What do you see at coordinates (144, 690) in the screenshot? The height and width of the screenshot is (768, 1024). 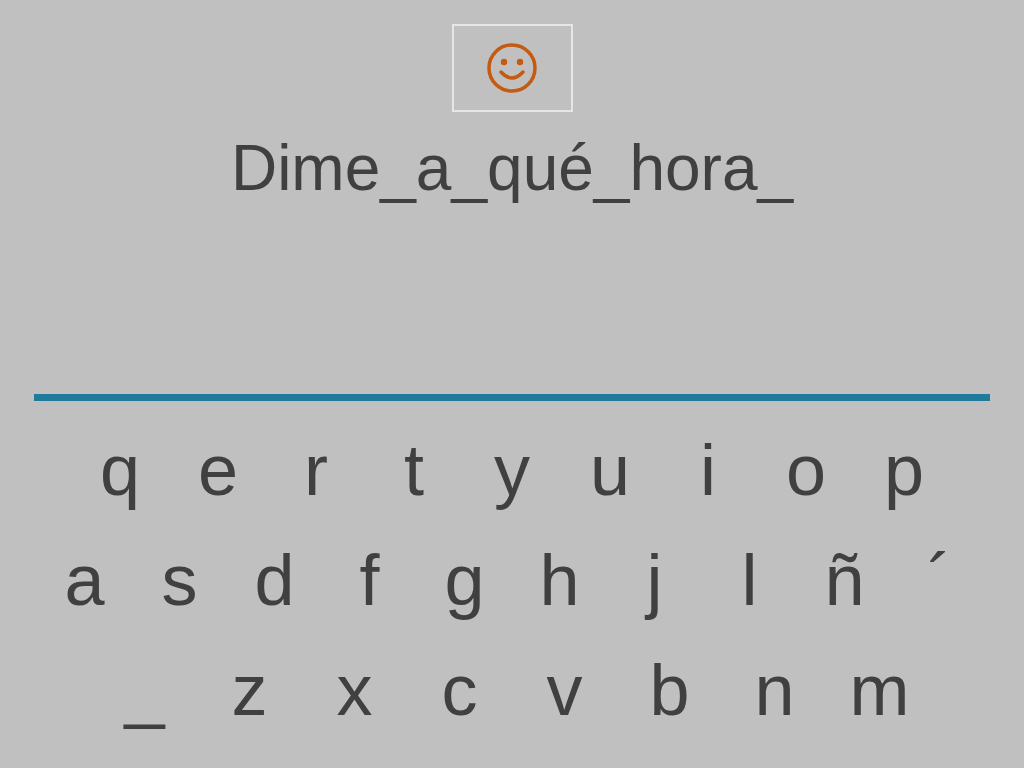 I see `key: _` at bounding box center [144, 690].